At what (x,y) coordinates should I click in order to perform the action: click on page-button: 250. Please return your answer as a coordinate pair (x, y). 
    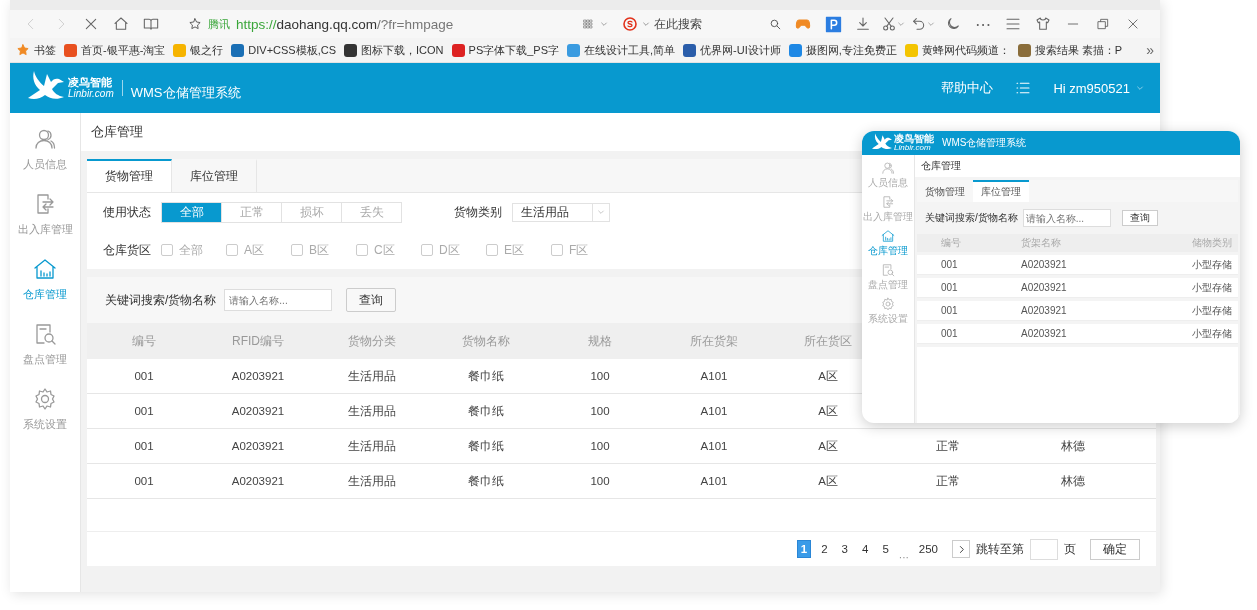
    Looking at the image, I should click on (928, 549).